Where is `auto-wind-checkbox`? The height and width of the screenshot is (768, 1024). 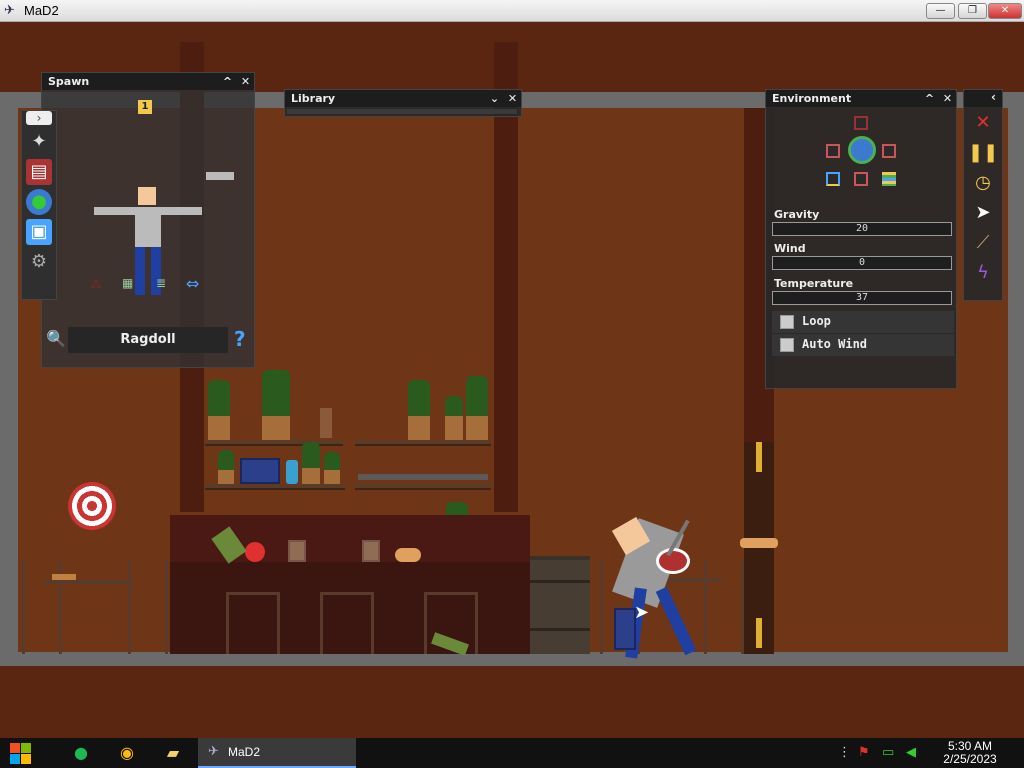
auto-wind-checkbox is located at coordinates (787, 345).